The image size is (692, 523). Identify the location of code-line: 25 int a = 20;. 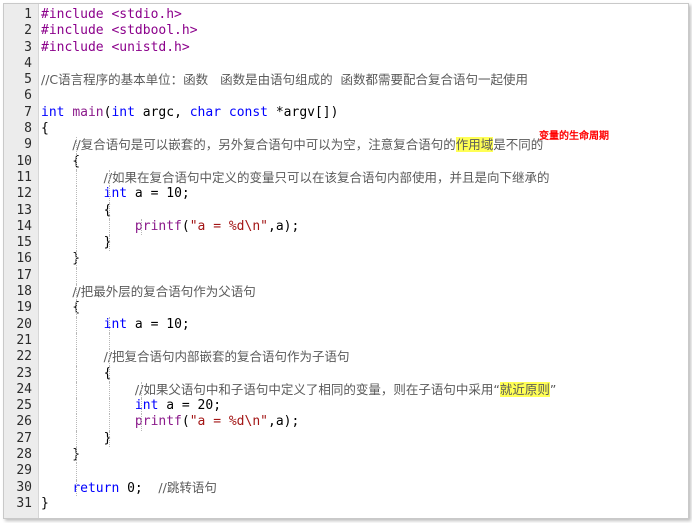
(346, 406).